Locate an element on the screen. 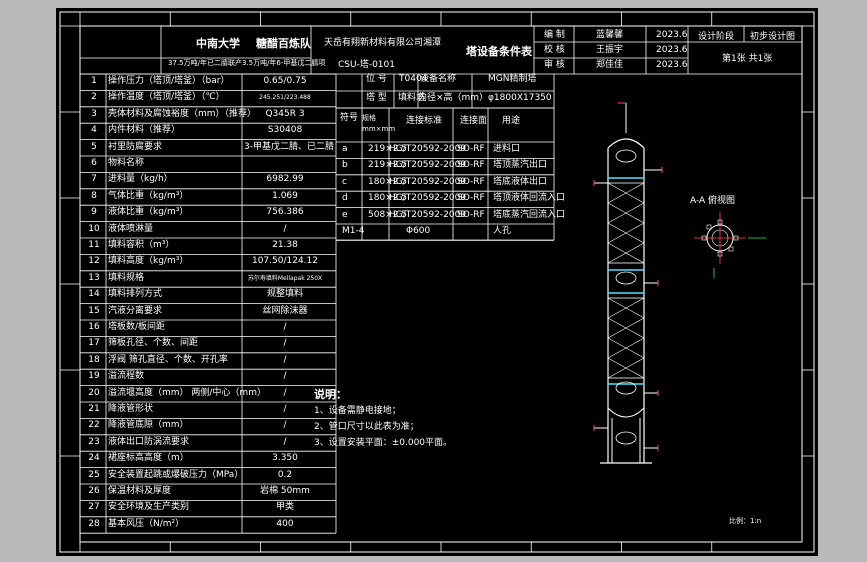  column-drawing is located at coordinates (679, 283).